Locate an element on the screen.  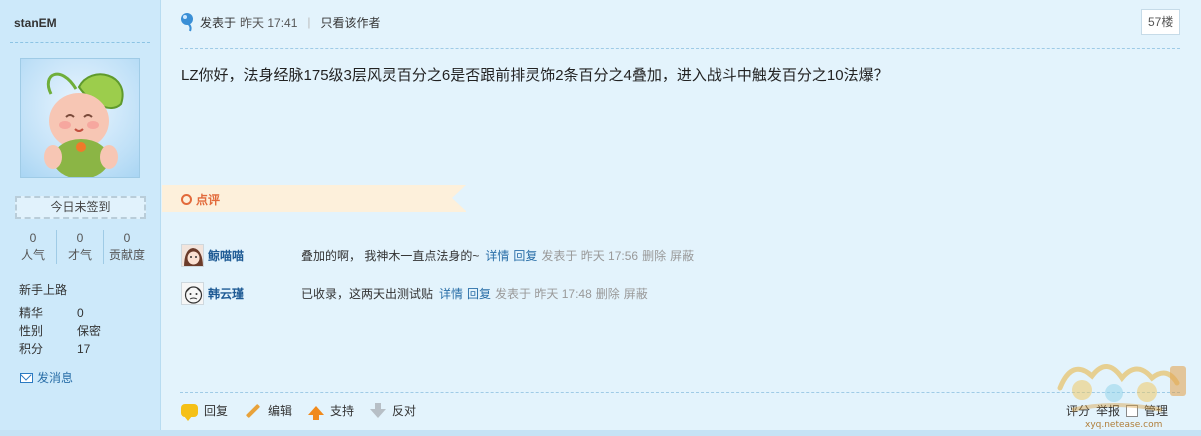
comments-title: 点评 is located at coordinates (208, 200).